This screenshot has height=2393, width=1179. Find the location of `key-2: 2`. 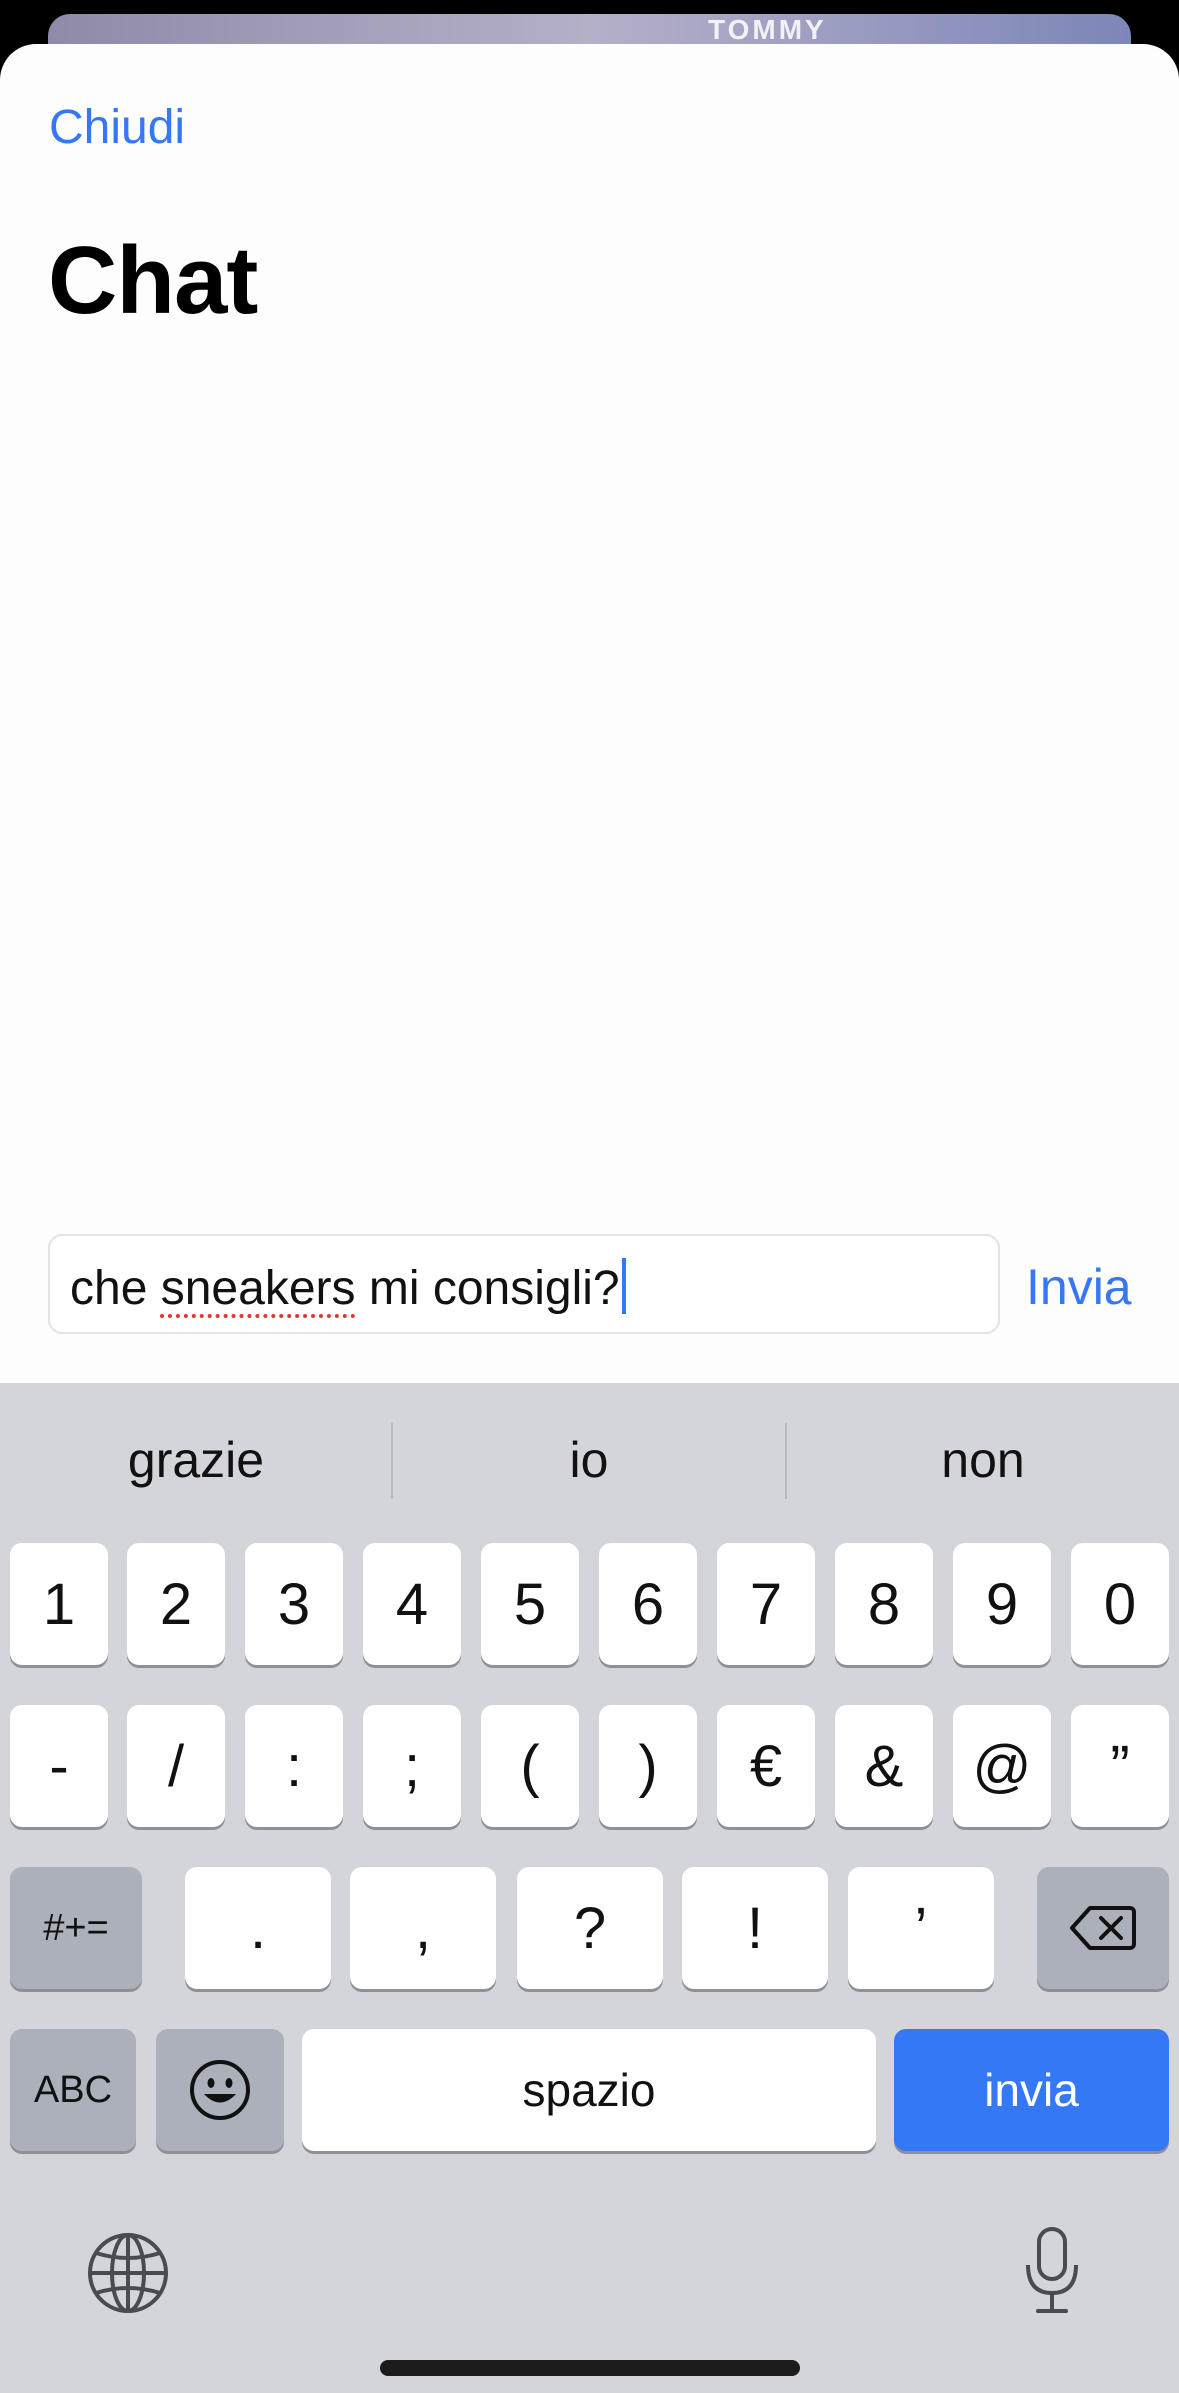

key-2: 2 is located at coordinates (176, 1604).